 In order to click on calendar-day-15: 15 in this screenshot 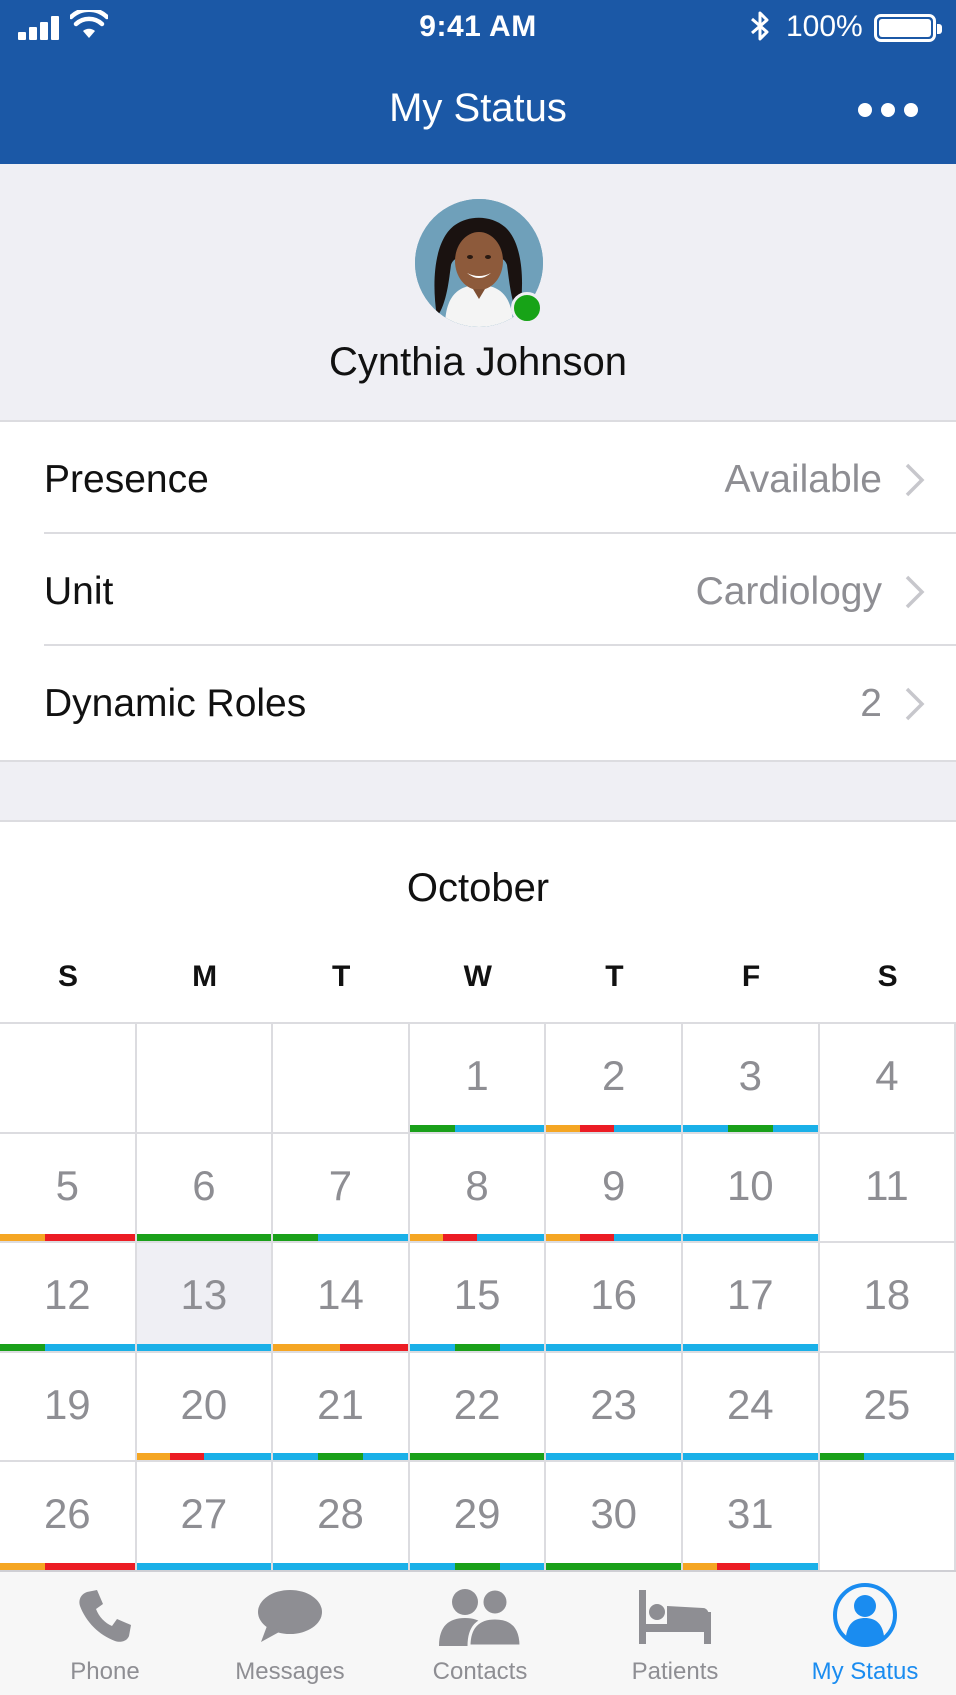, I will do `click(478, 1298)`.